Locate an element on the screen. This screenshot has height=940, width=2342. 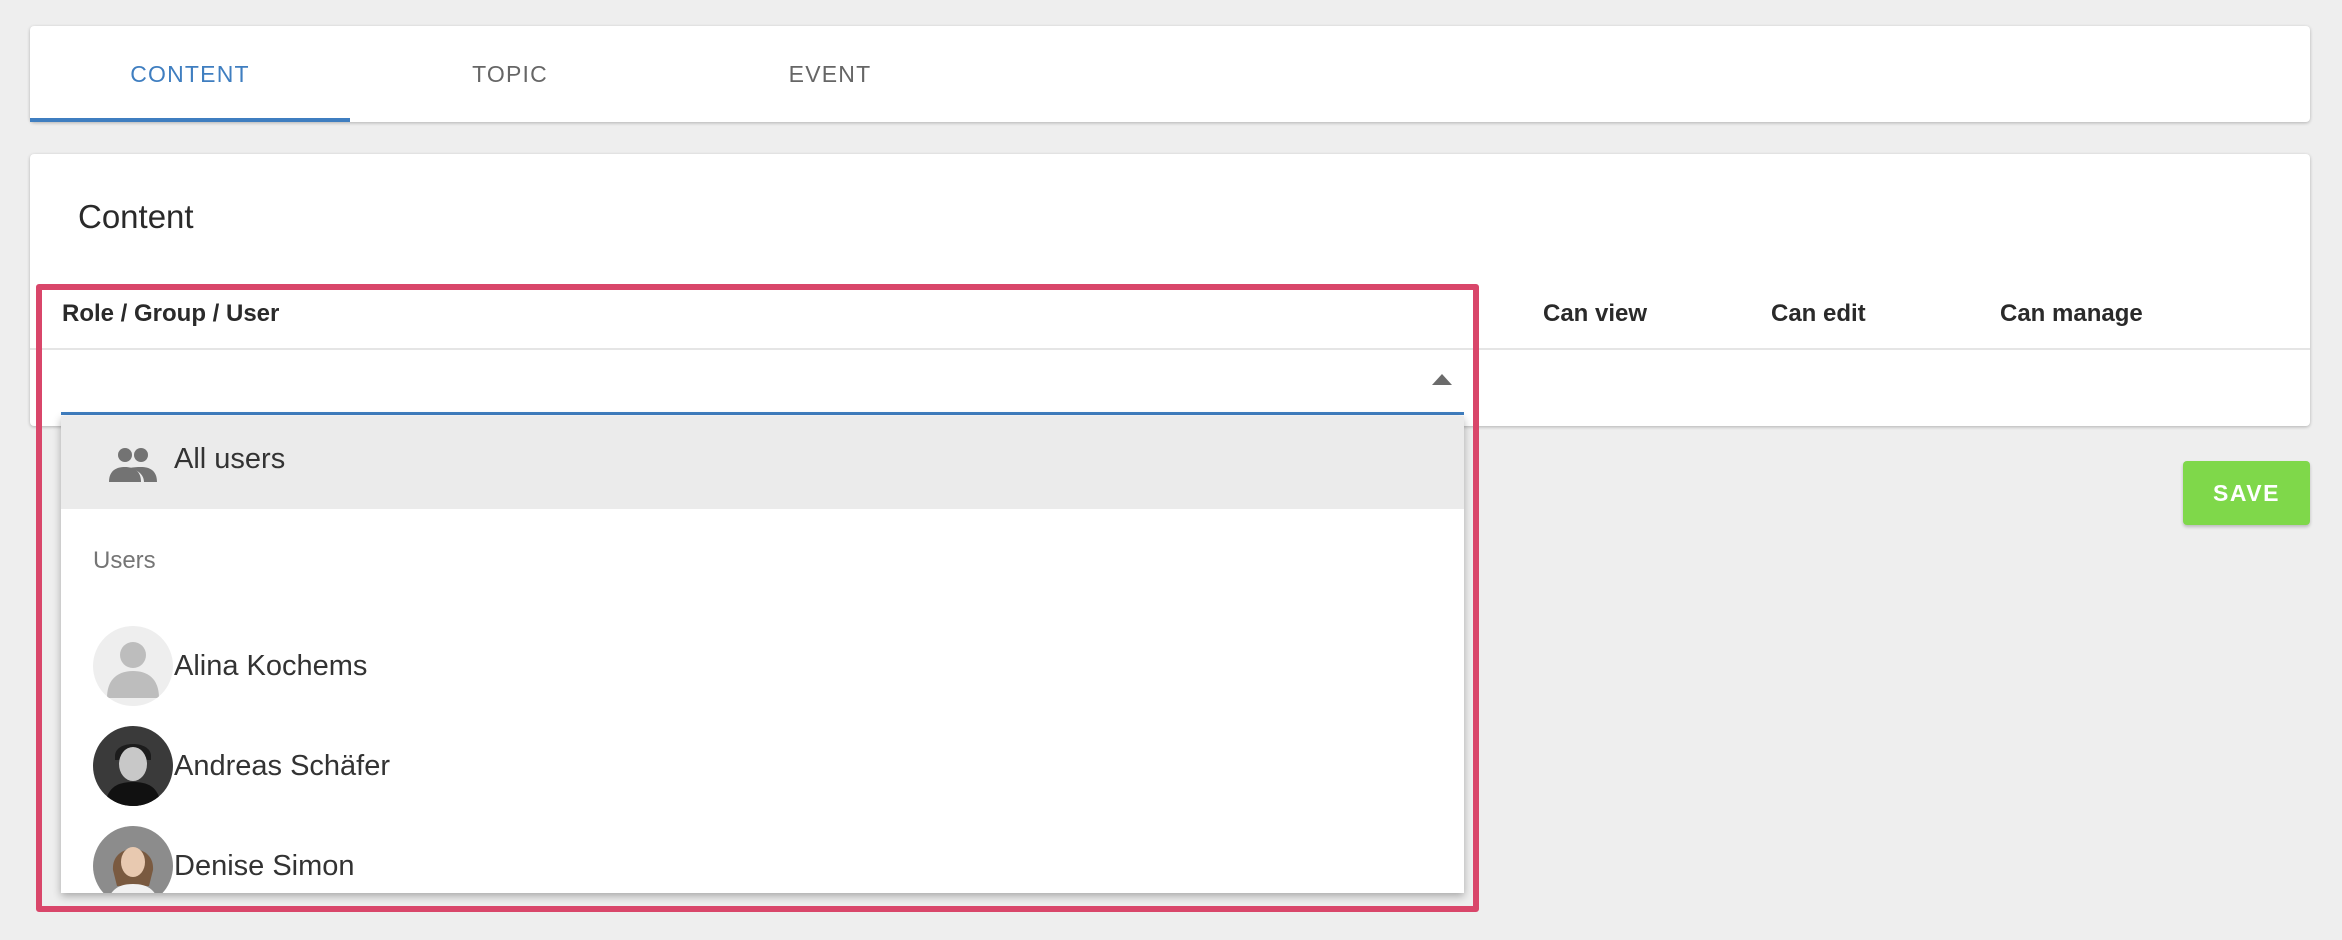
tabs-bar: CONTENT TOPIC EVENT is located at coordinates (1170, 74).